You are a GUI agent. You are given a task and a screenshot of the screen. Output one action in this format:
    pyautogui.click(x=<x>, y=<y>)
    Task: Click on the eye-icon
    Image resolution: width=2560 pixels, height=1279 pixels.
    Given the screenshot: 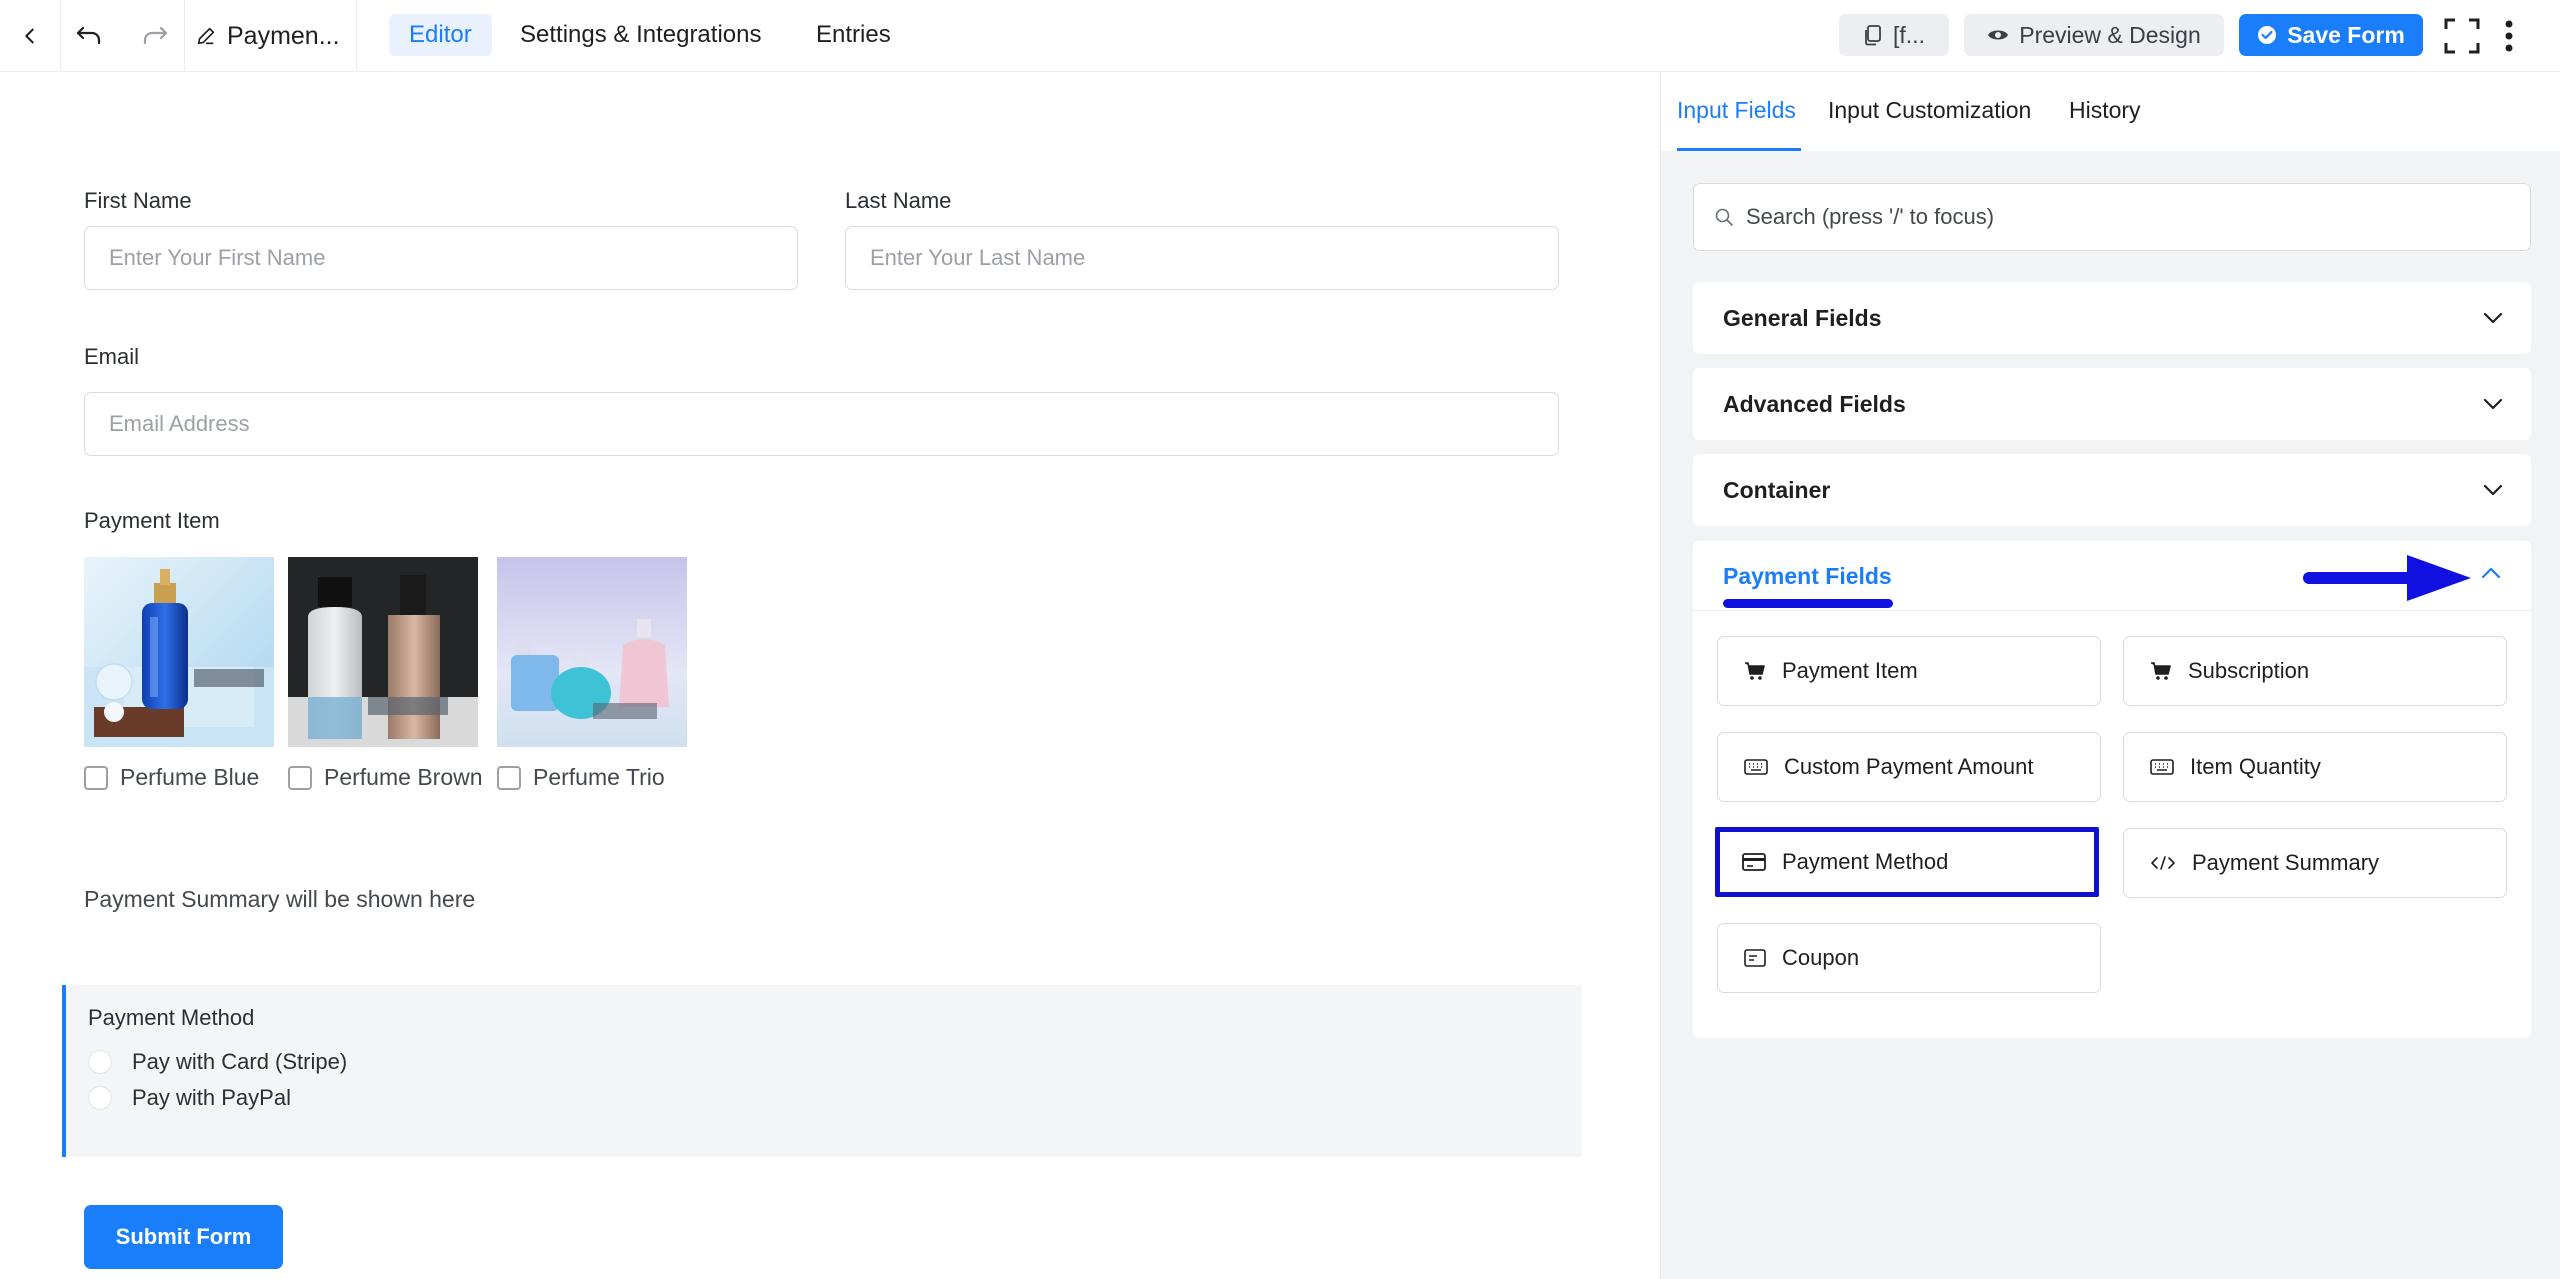 What is the action you would take?
    pyautogui.click(x=1998, y=35)
    